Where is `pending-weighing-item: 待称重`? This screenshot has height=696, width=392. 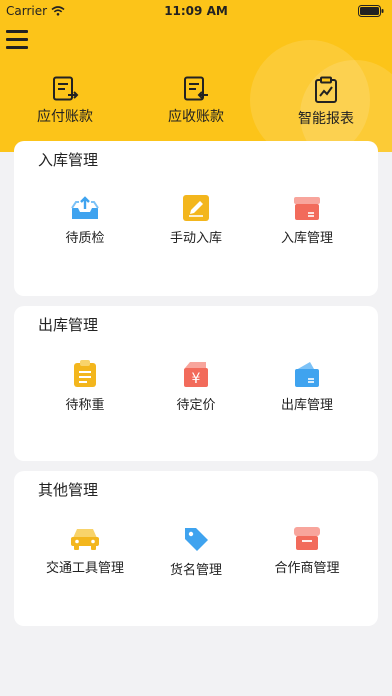 pending-weighing-item: 待称重 is located at coordinates (85, 386).